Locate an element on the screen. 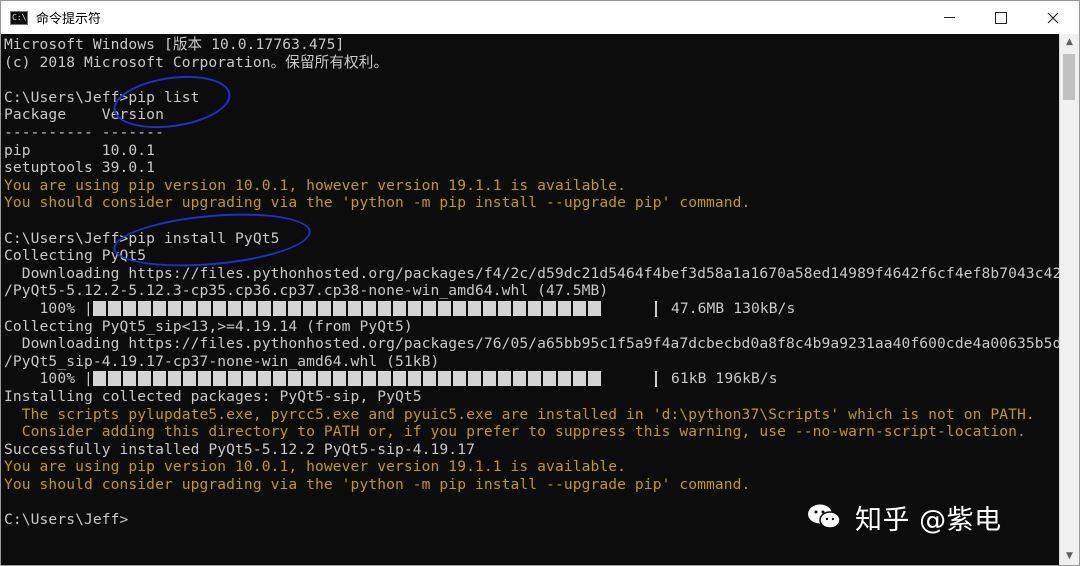  minimize-icon is located at coordinates (949, 17).